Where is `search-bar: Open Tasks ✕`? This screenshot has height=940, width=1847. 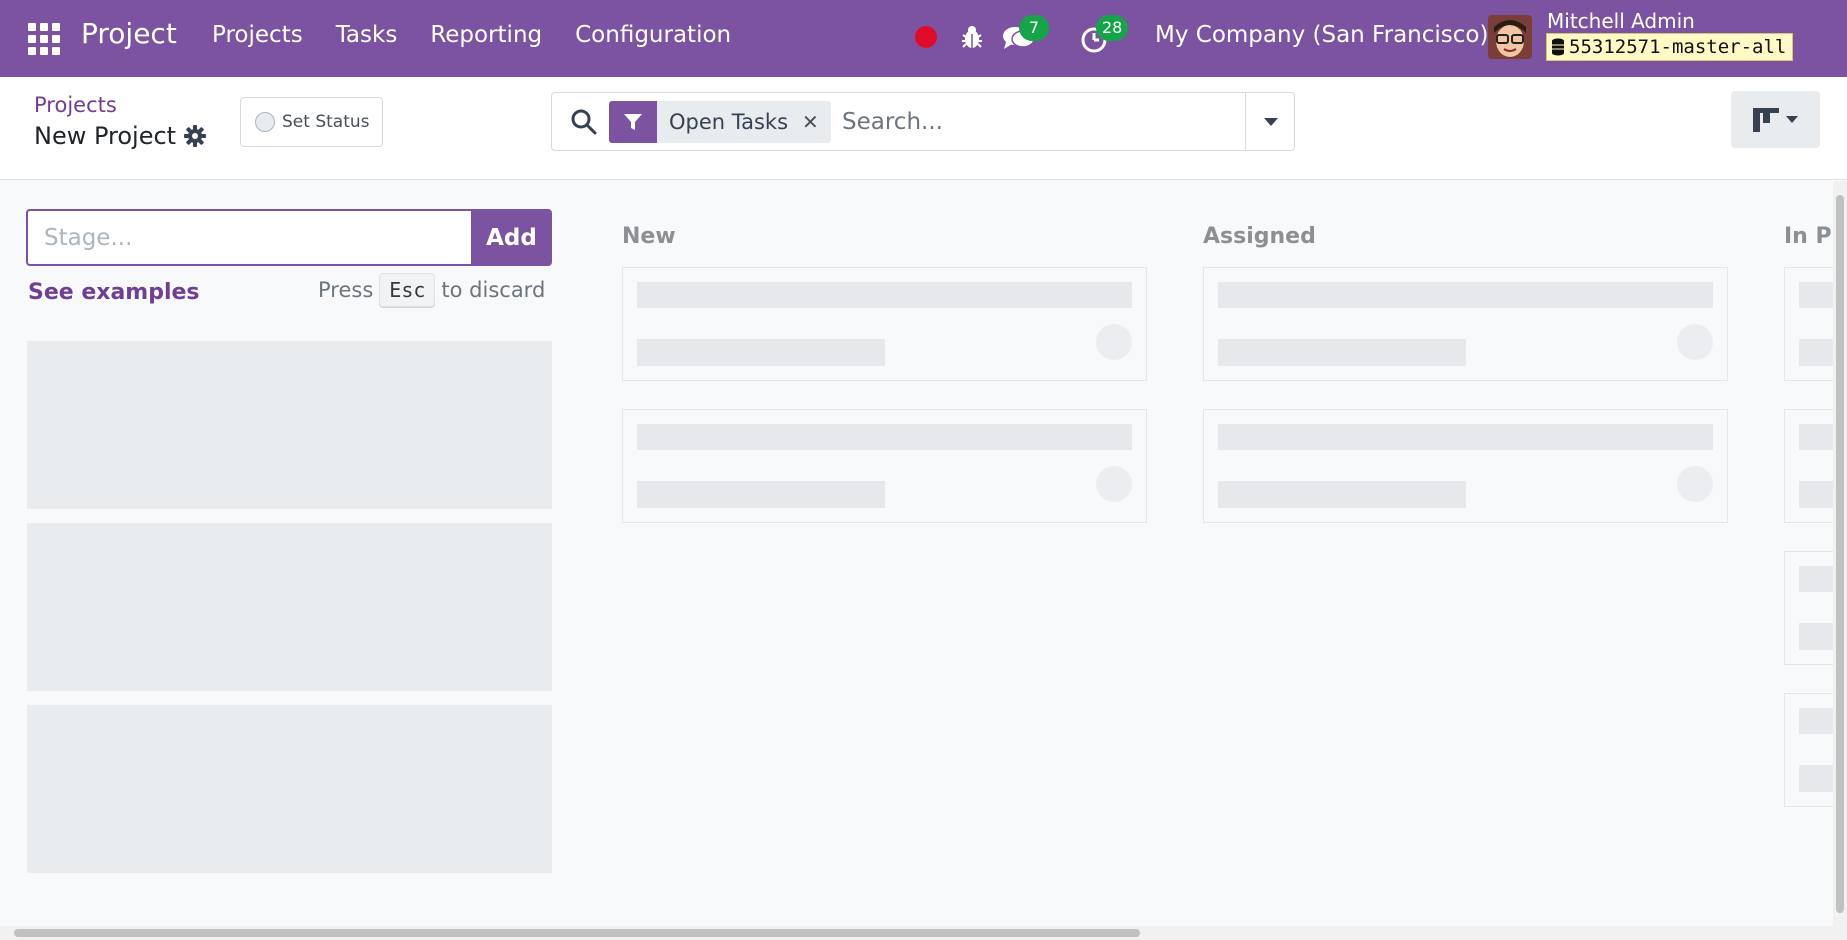
search-bar: Open Tasks ✕ is located at coordinates (923, 121).